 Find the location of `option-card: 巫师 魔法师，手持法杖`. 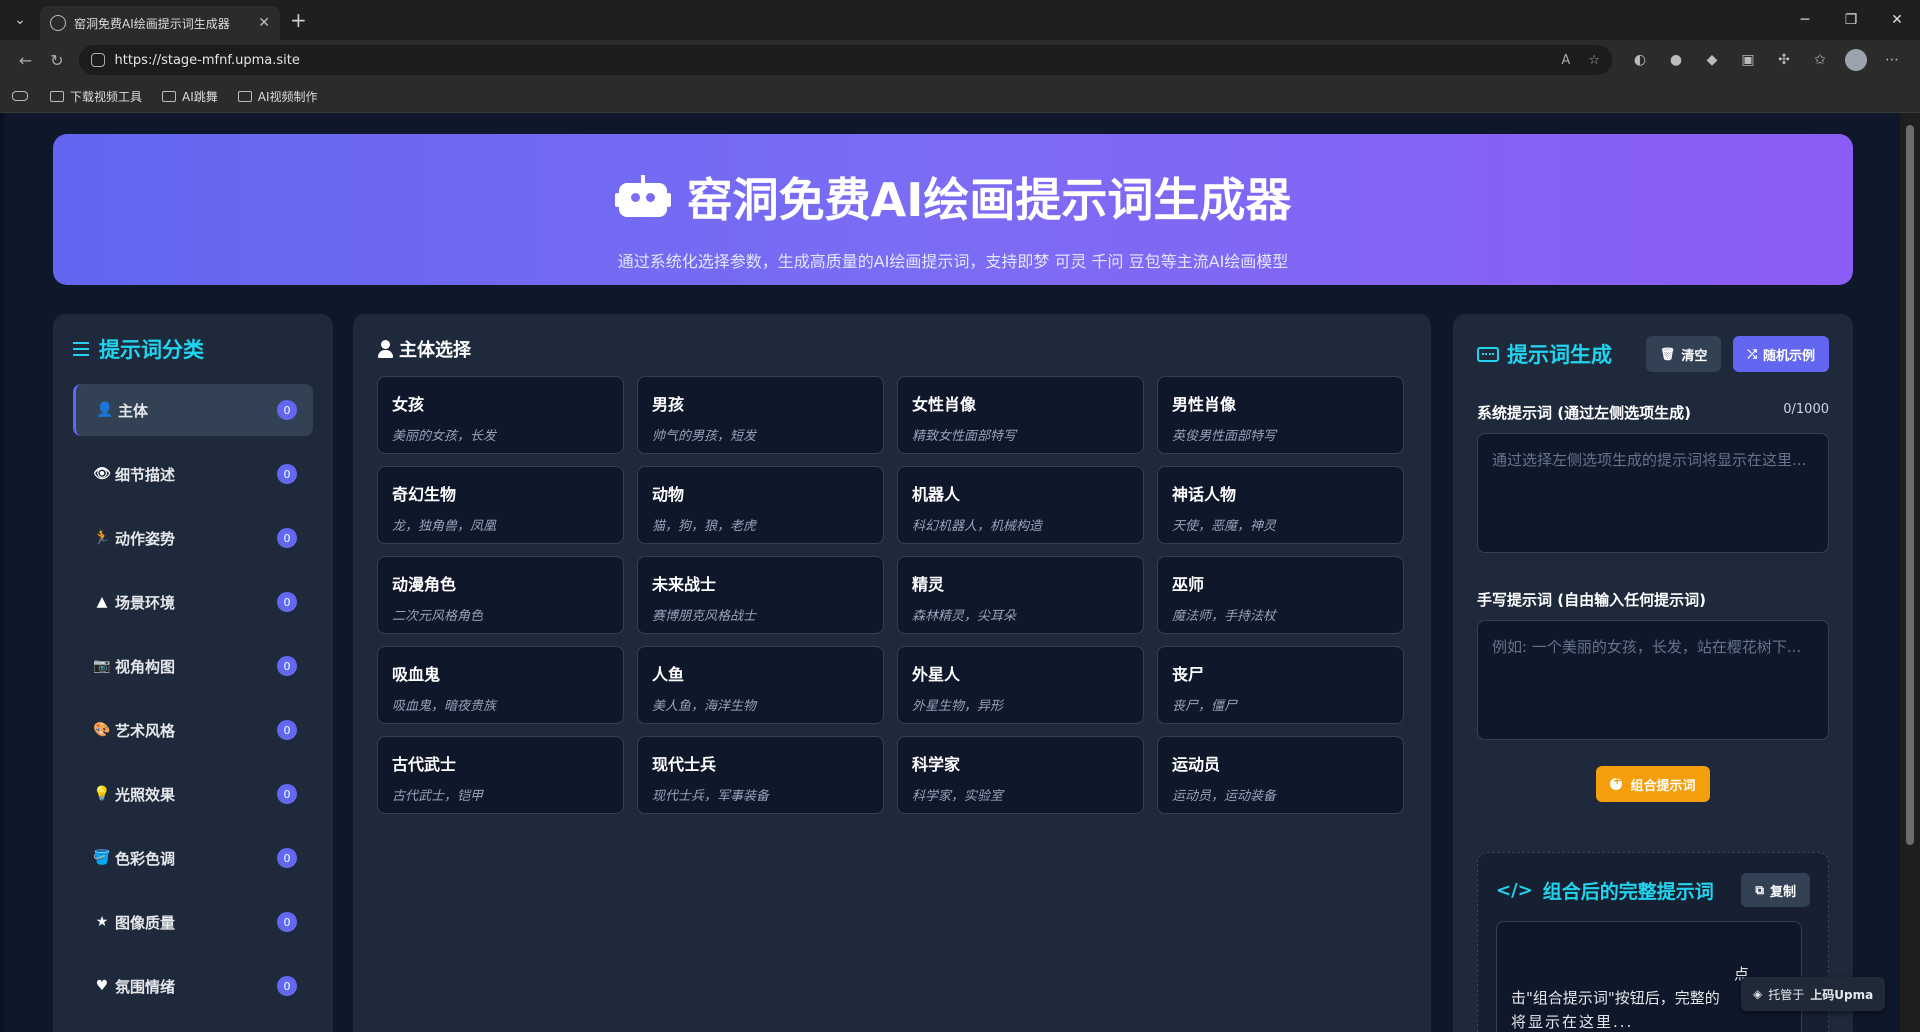

option-card: 巫师 魔法师，手持法杖 is located at coordinates (1280, 595).